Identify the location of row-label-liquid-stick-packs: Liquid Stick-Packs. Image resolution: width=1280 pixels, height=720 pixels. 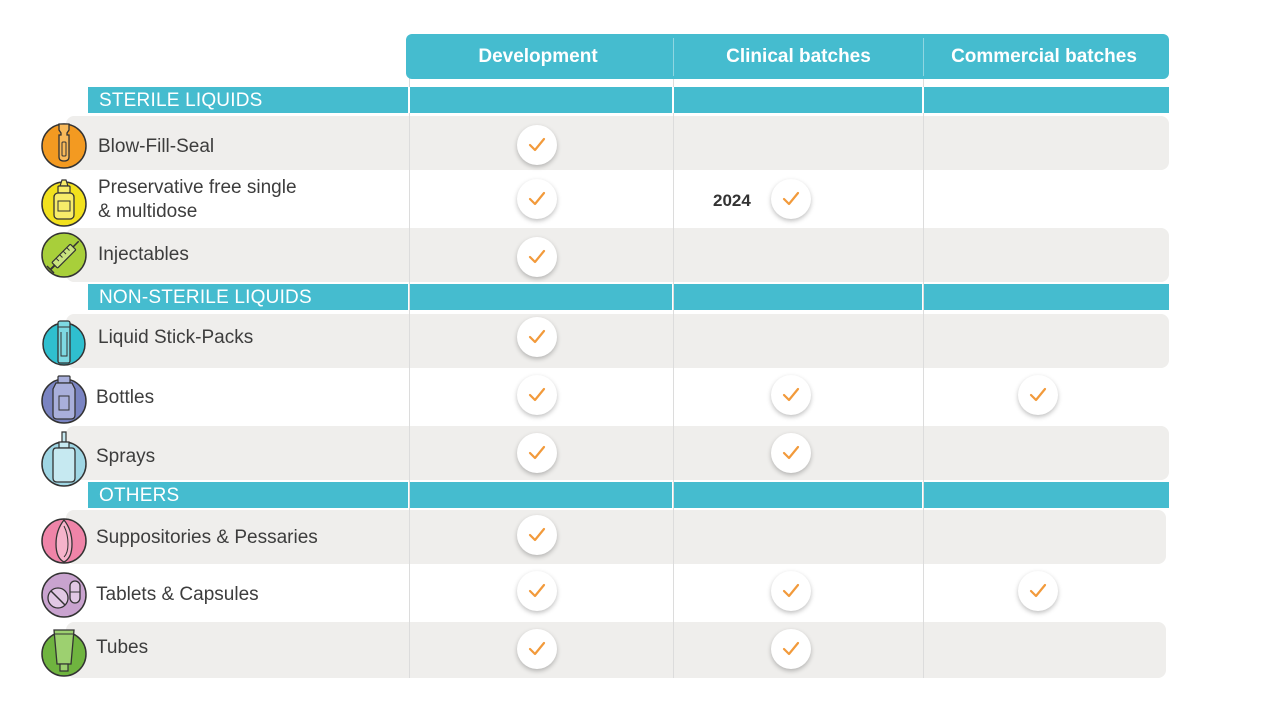
(176, 337).